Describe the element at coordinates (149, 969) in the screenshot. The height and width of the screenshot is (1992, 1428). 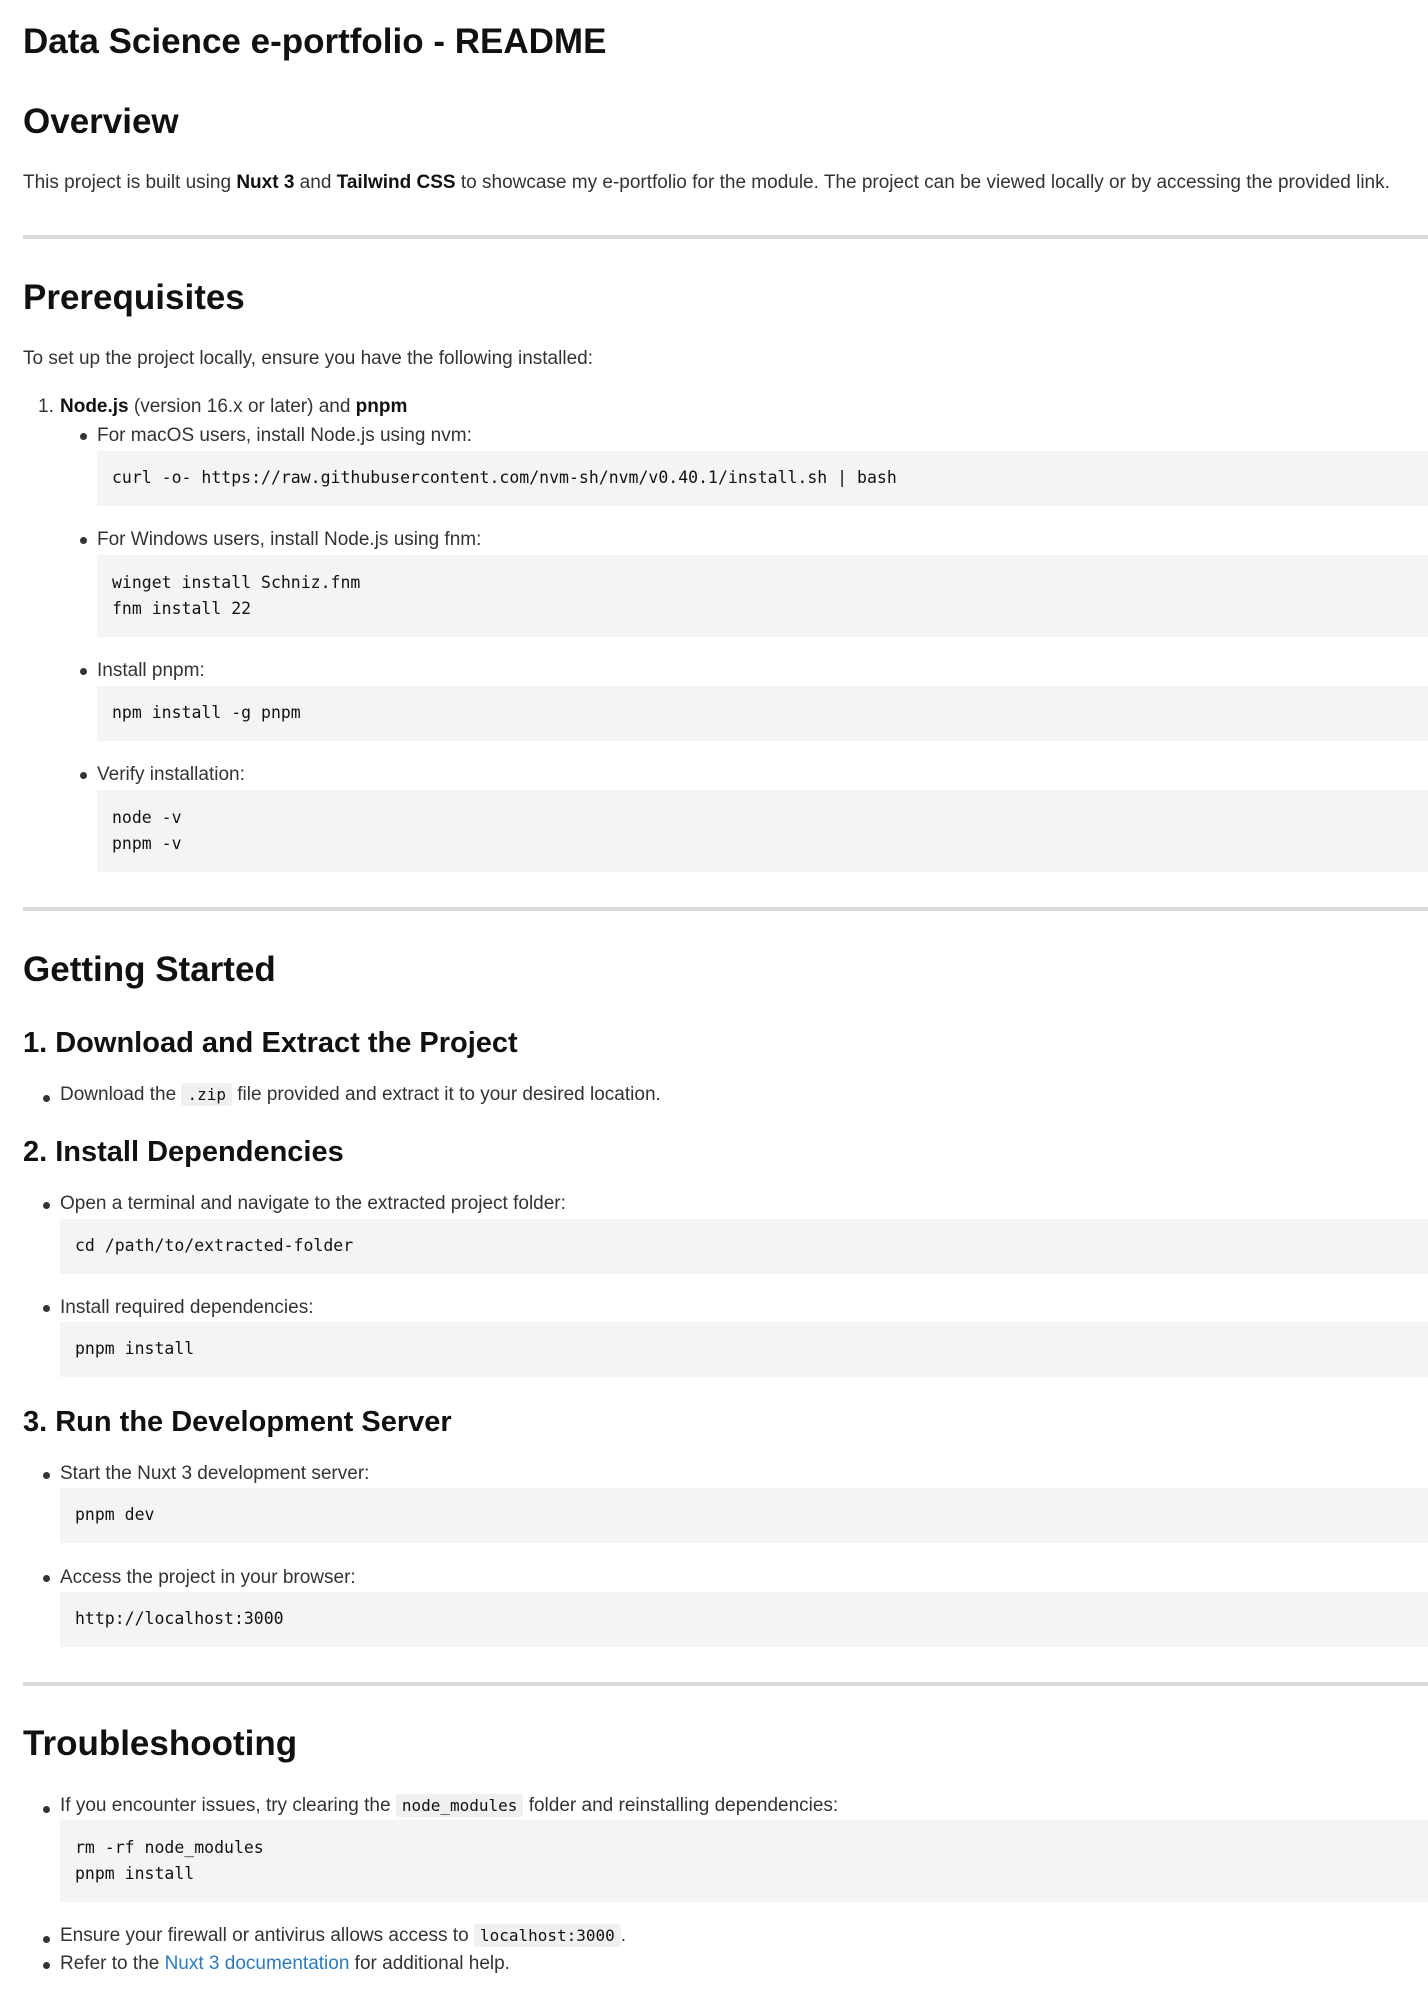
I see `getting-started-heading: Getting Started` at that location.